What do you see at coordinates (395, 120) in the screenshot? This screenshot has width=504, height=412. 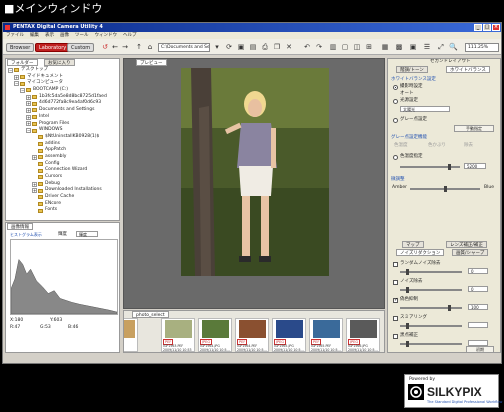 I see `wb-gray-radio` at bounding box center [395, 120].